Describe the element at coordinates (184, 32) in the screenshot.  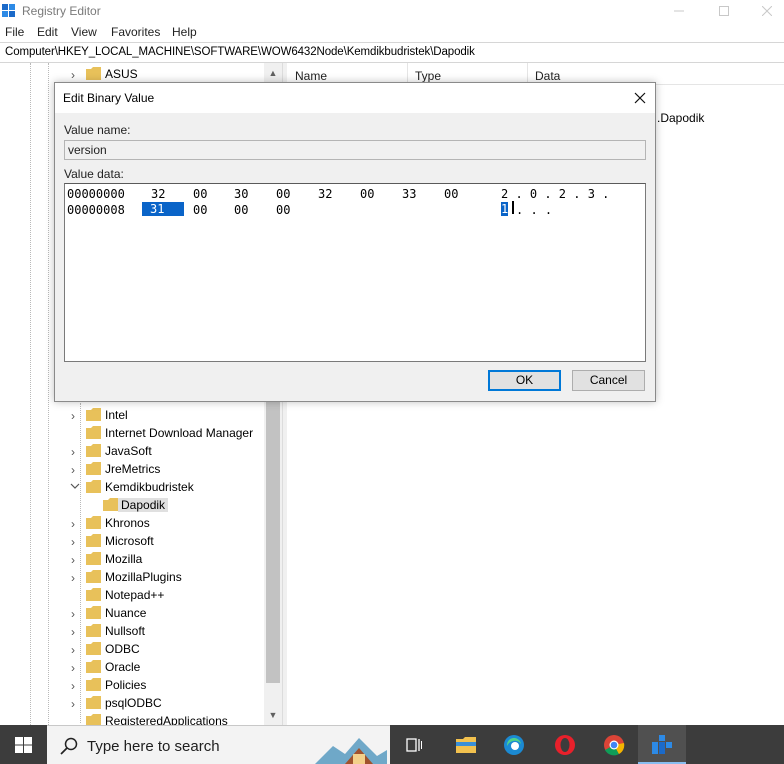
I see `menu-help: Help` at that location.